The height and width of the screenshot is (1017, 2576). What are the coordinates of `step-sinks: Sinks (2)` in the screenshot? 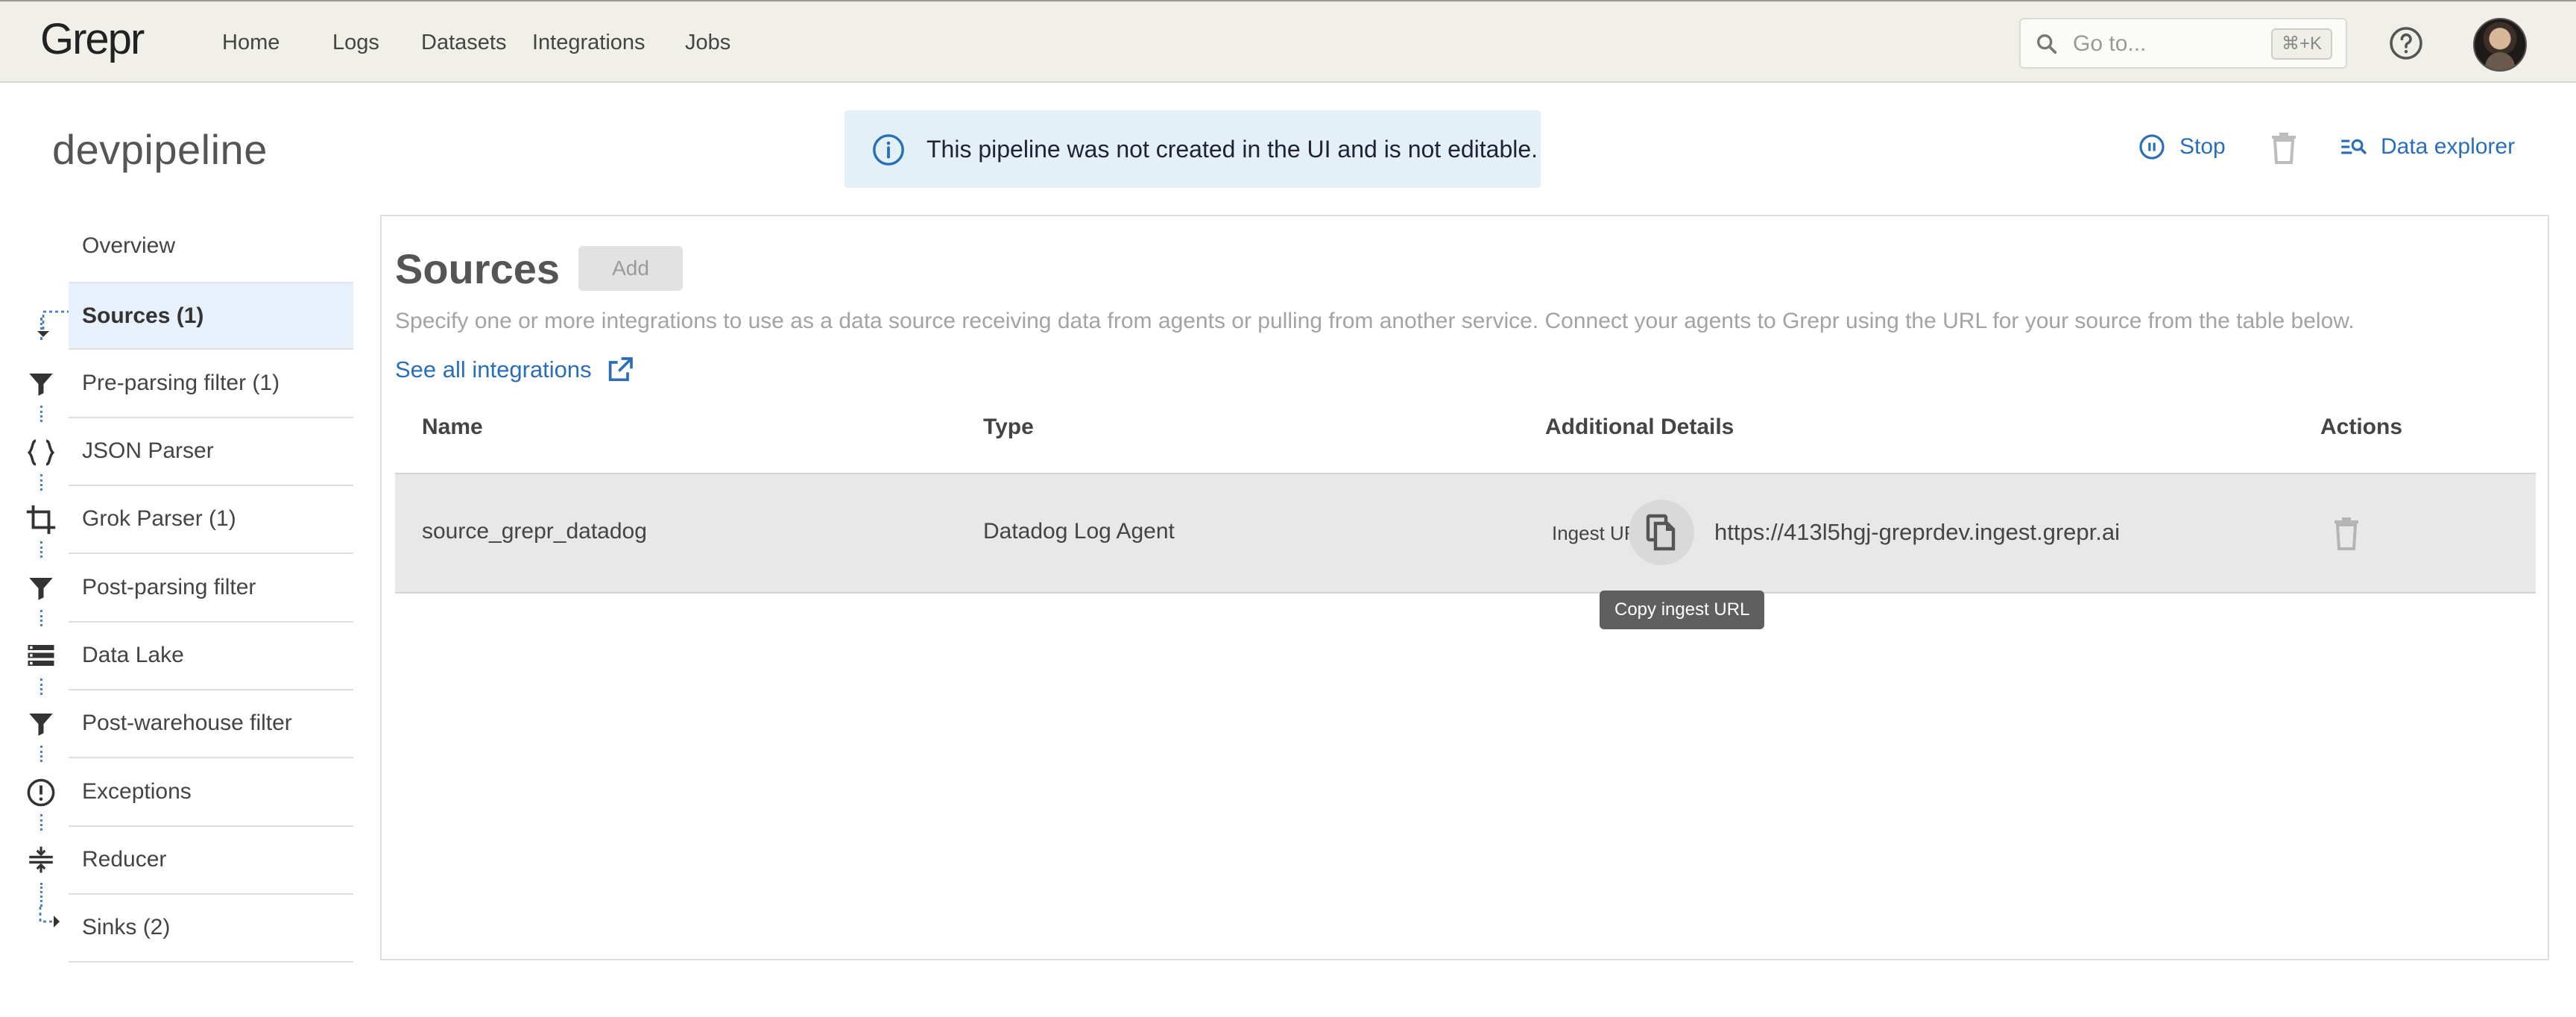 It's located at (211, 929).